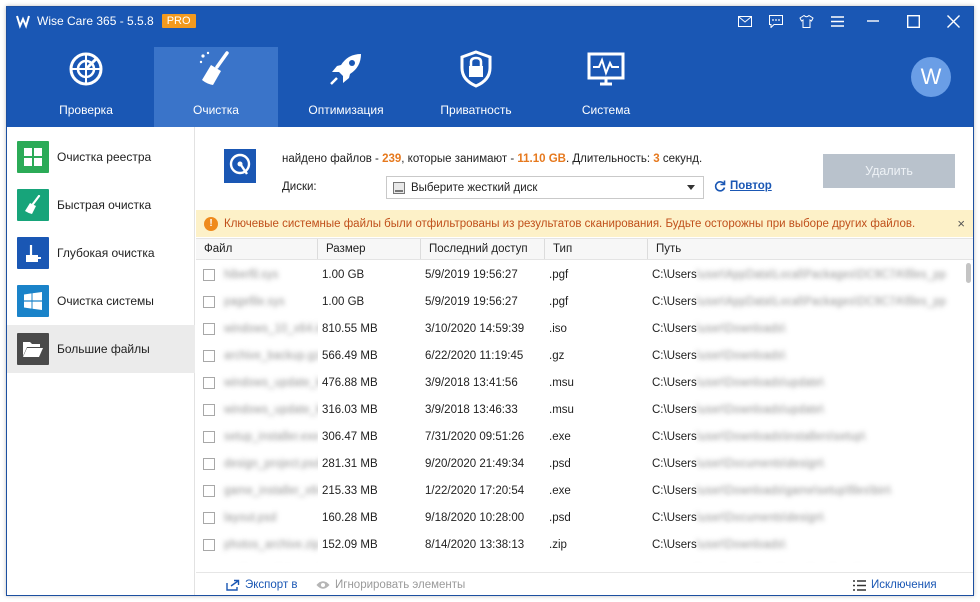  What do you see at coordinates (794, 490) in the screenshot?
I see `path-rest: \user\Downloads\game\setup\files\bin\` at bounding box center [794, 490].